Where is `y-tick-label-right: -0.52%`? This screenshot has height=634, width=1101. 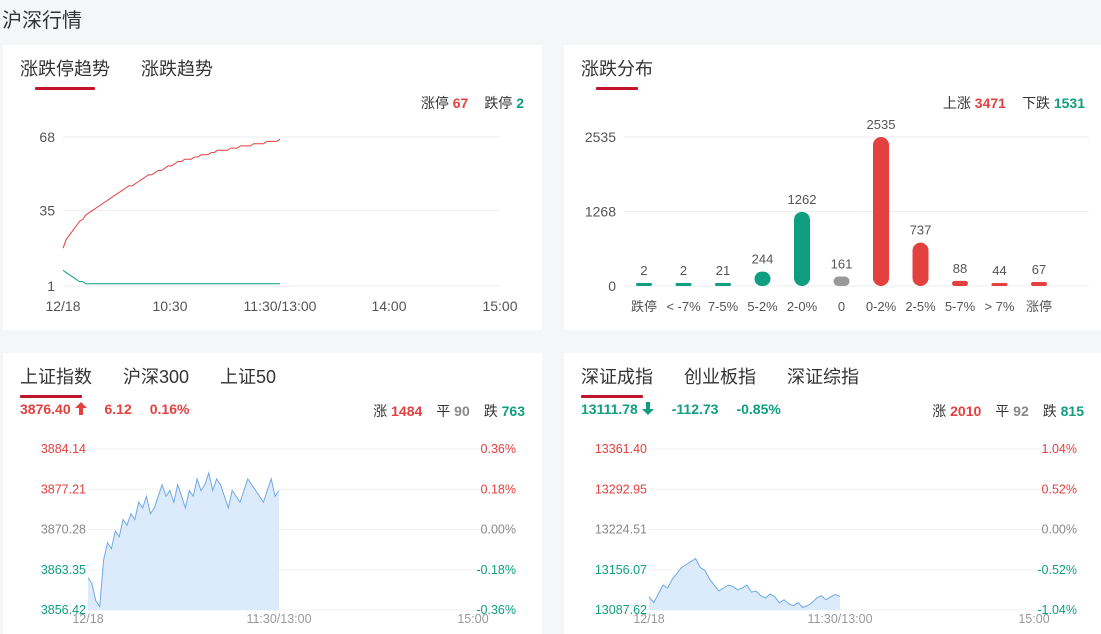 y-tick-label-right: -0.52% is located at coordinates (1057, 570).